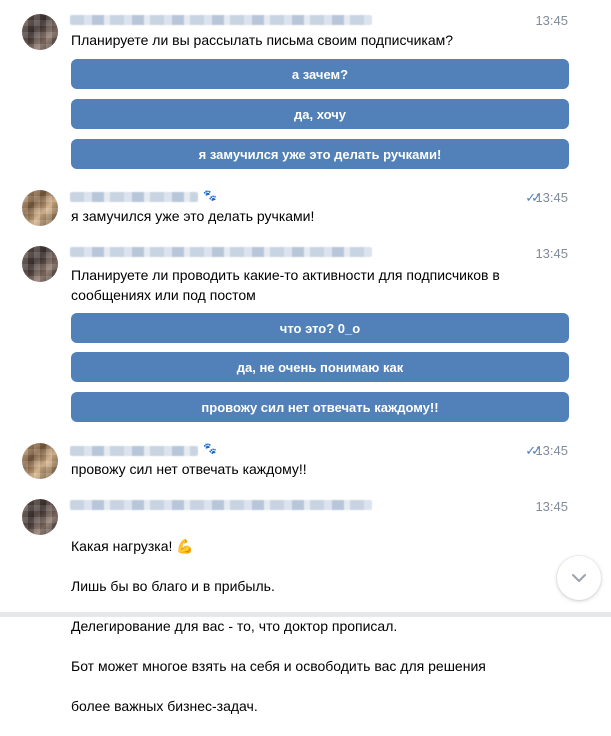 The width and height of the screenshot is (611, 736). I want to click on keyboard-button: что это? 0_о, so click(320, 328).